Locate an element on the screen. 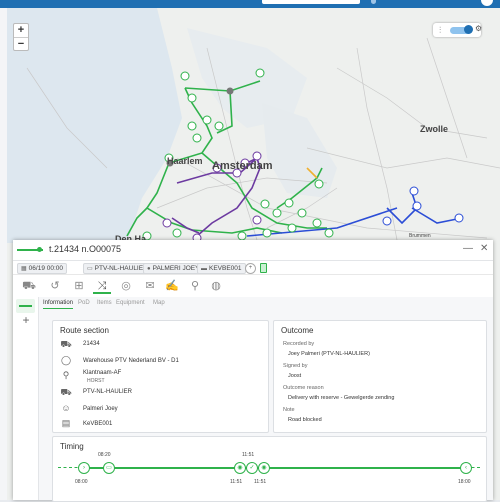  timeline-track is located at coordinates (276, 468).